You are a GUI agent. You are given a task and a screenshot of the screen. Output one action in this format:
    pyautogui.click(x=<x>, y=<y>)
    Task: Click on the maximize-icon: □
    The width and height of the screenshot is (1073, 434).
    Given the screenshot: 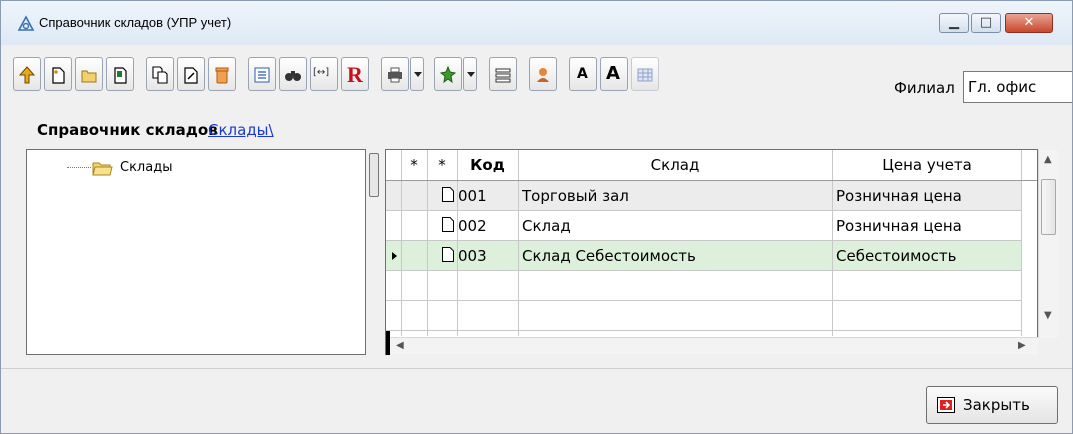 What is the action you would take?
    pyautogui.click(x=986, y=22)
    